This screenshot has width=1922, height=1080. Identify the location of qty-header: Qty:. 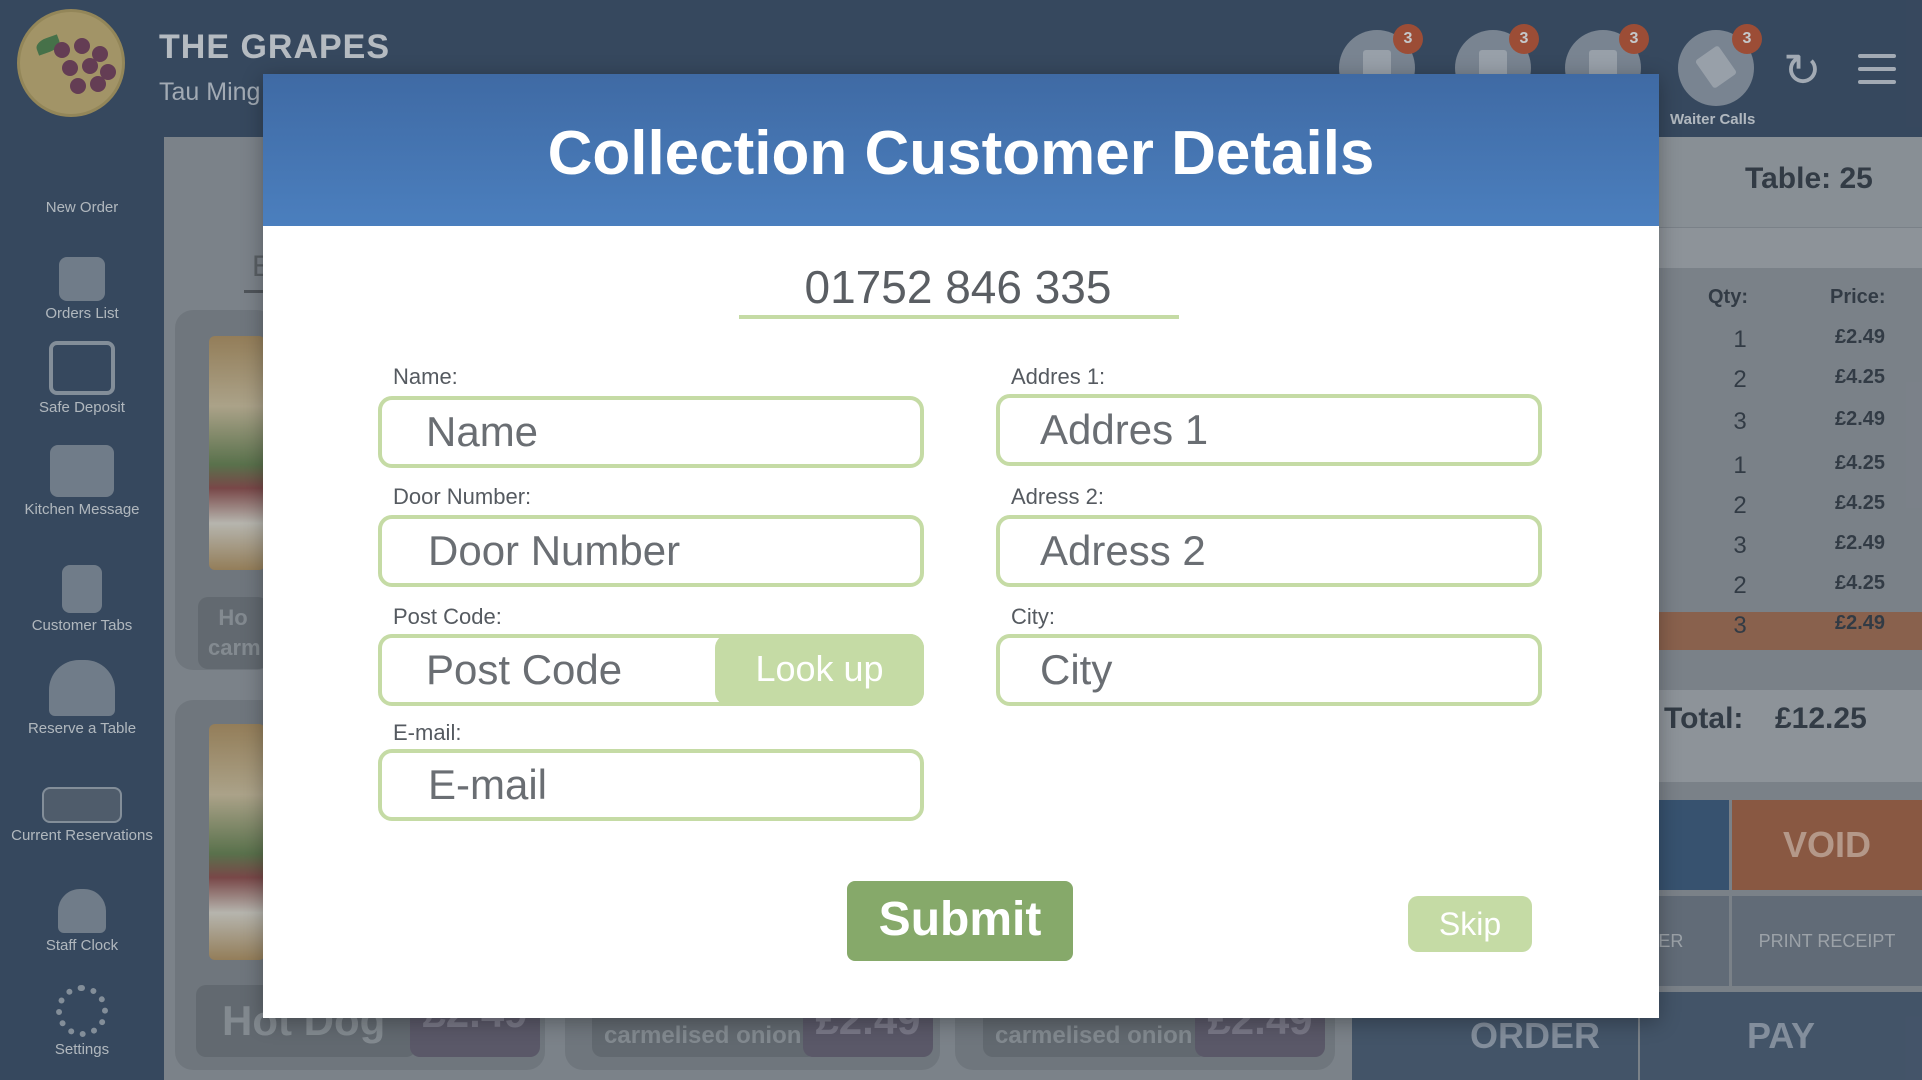
(1728, 297).